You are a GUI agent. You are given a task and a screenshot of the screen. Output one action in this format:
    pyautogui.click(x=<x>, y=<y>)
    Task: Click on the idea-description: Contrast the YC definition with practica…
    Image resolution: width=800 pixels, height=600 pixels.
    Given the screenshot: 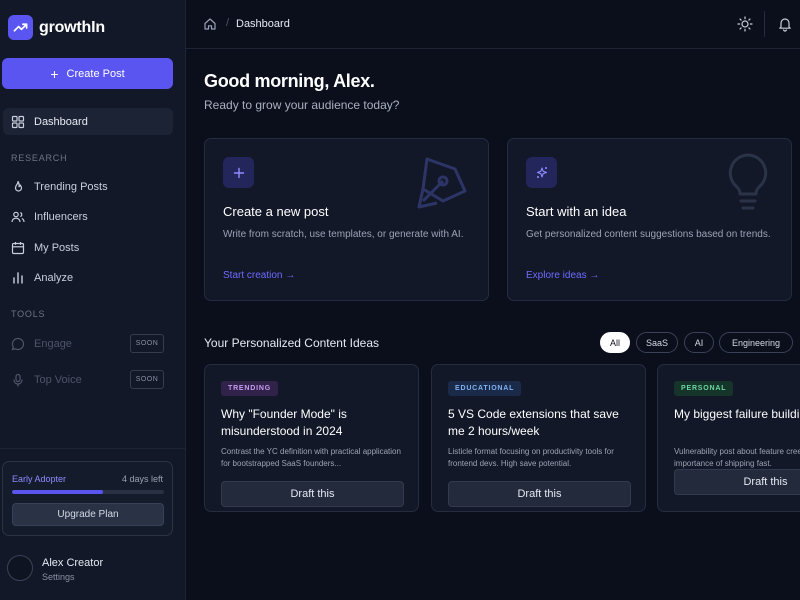 What is the action you would take?
    pyautogui.click(x=311, y=457)
    